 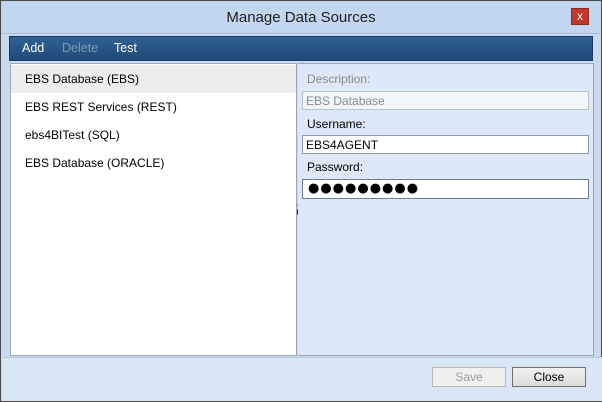 I want to click on close-icon: x, so click(x=580, y=16).